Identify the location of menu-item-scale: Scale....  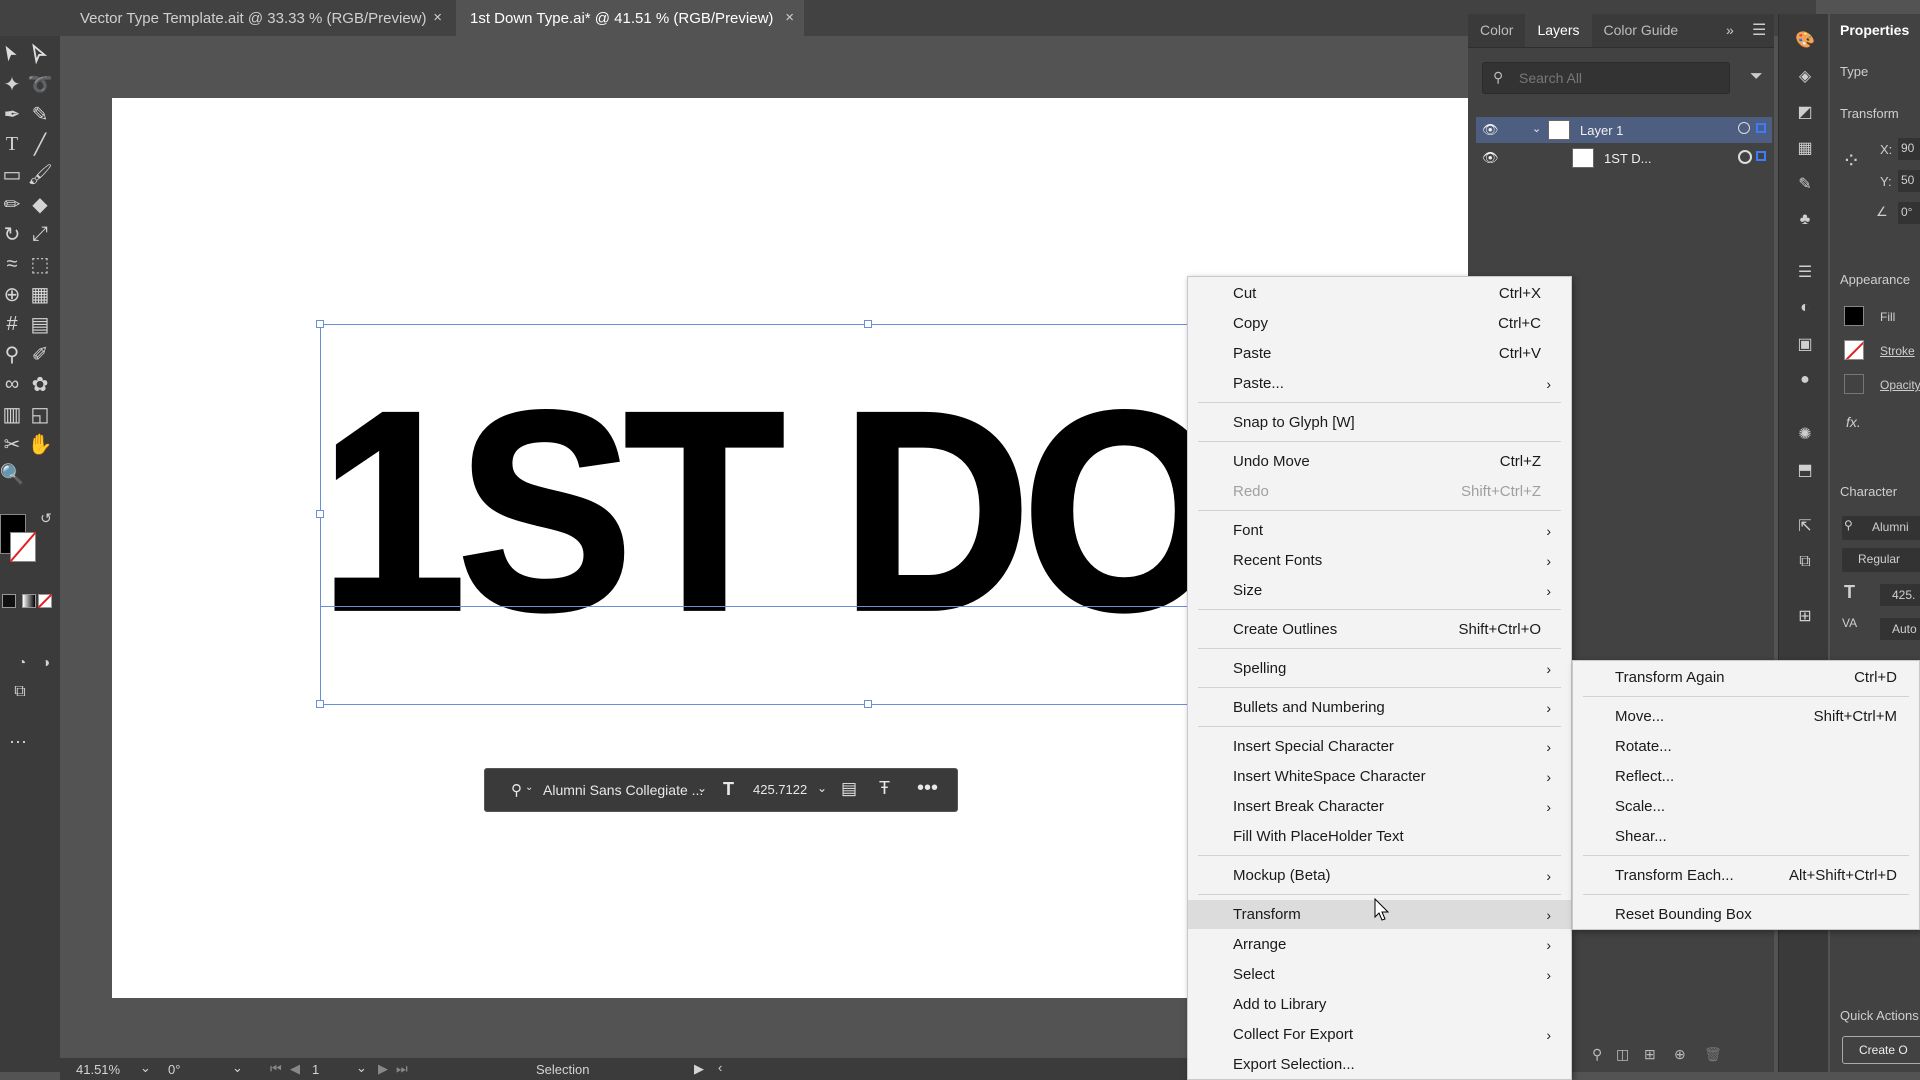
(1746, 806).